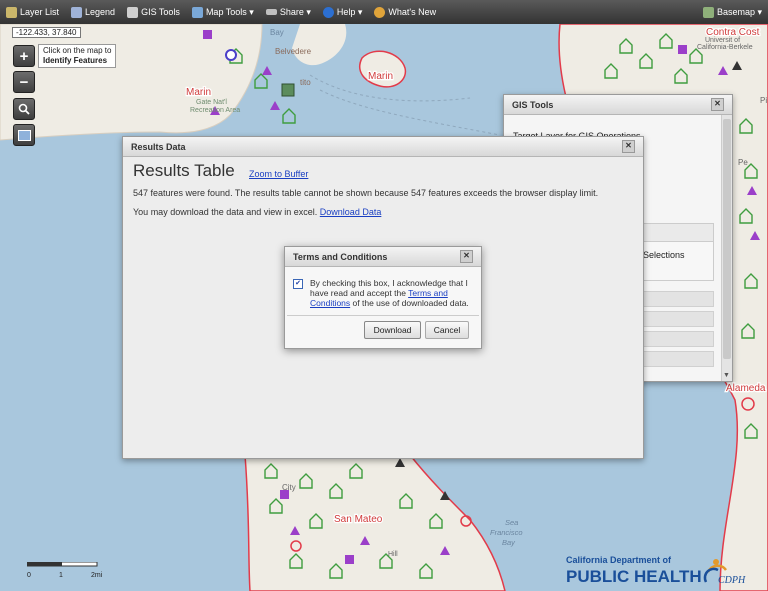 This screenshot has width=768, height=591. Describe the element at coordinates (732, 580) in the screenshot. I see `logo-mark: CDPH` at that location.